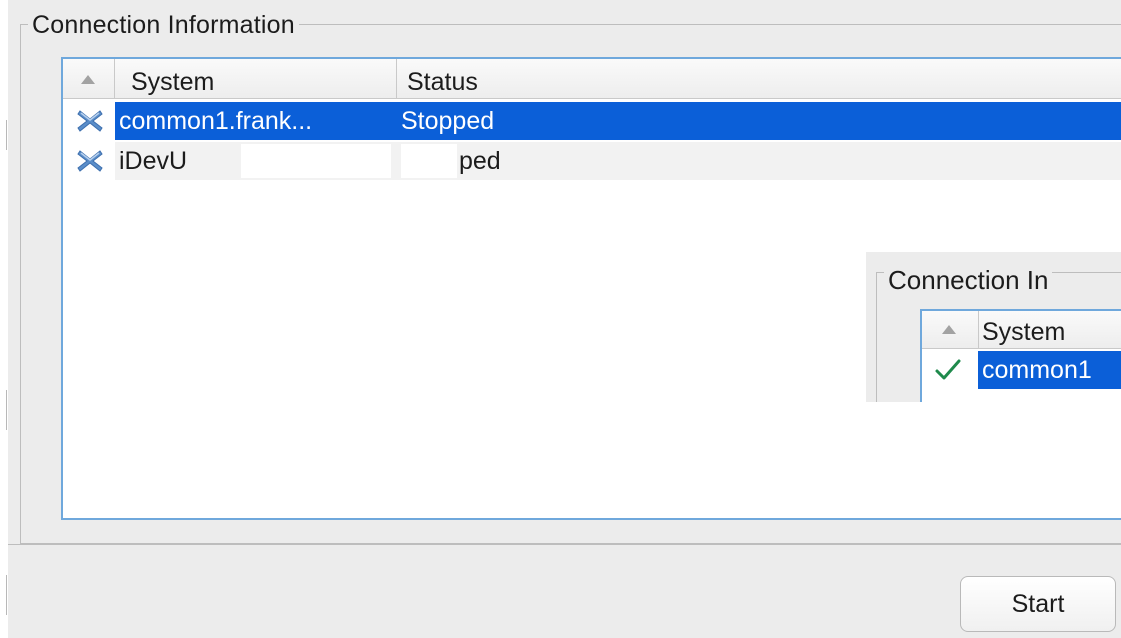 The image size is (1121, 638). I want to click on row-system-cell: iDevU, so click(256, 161).